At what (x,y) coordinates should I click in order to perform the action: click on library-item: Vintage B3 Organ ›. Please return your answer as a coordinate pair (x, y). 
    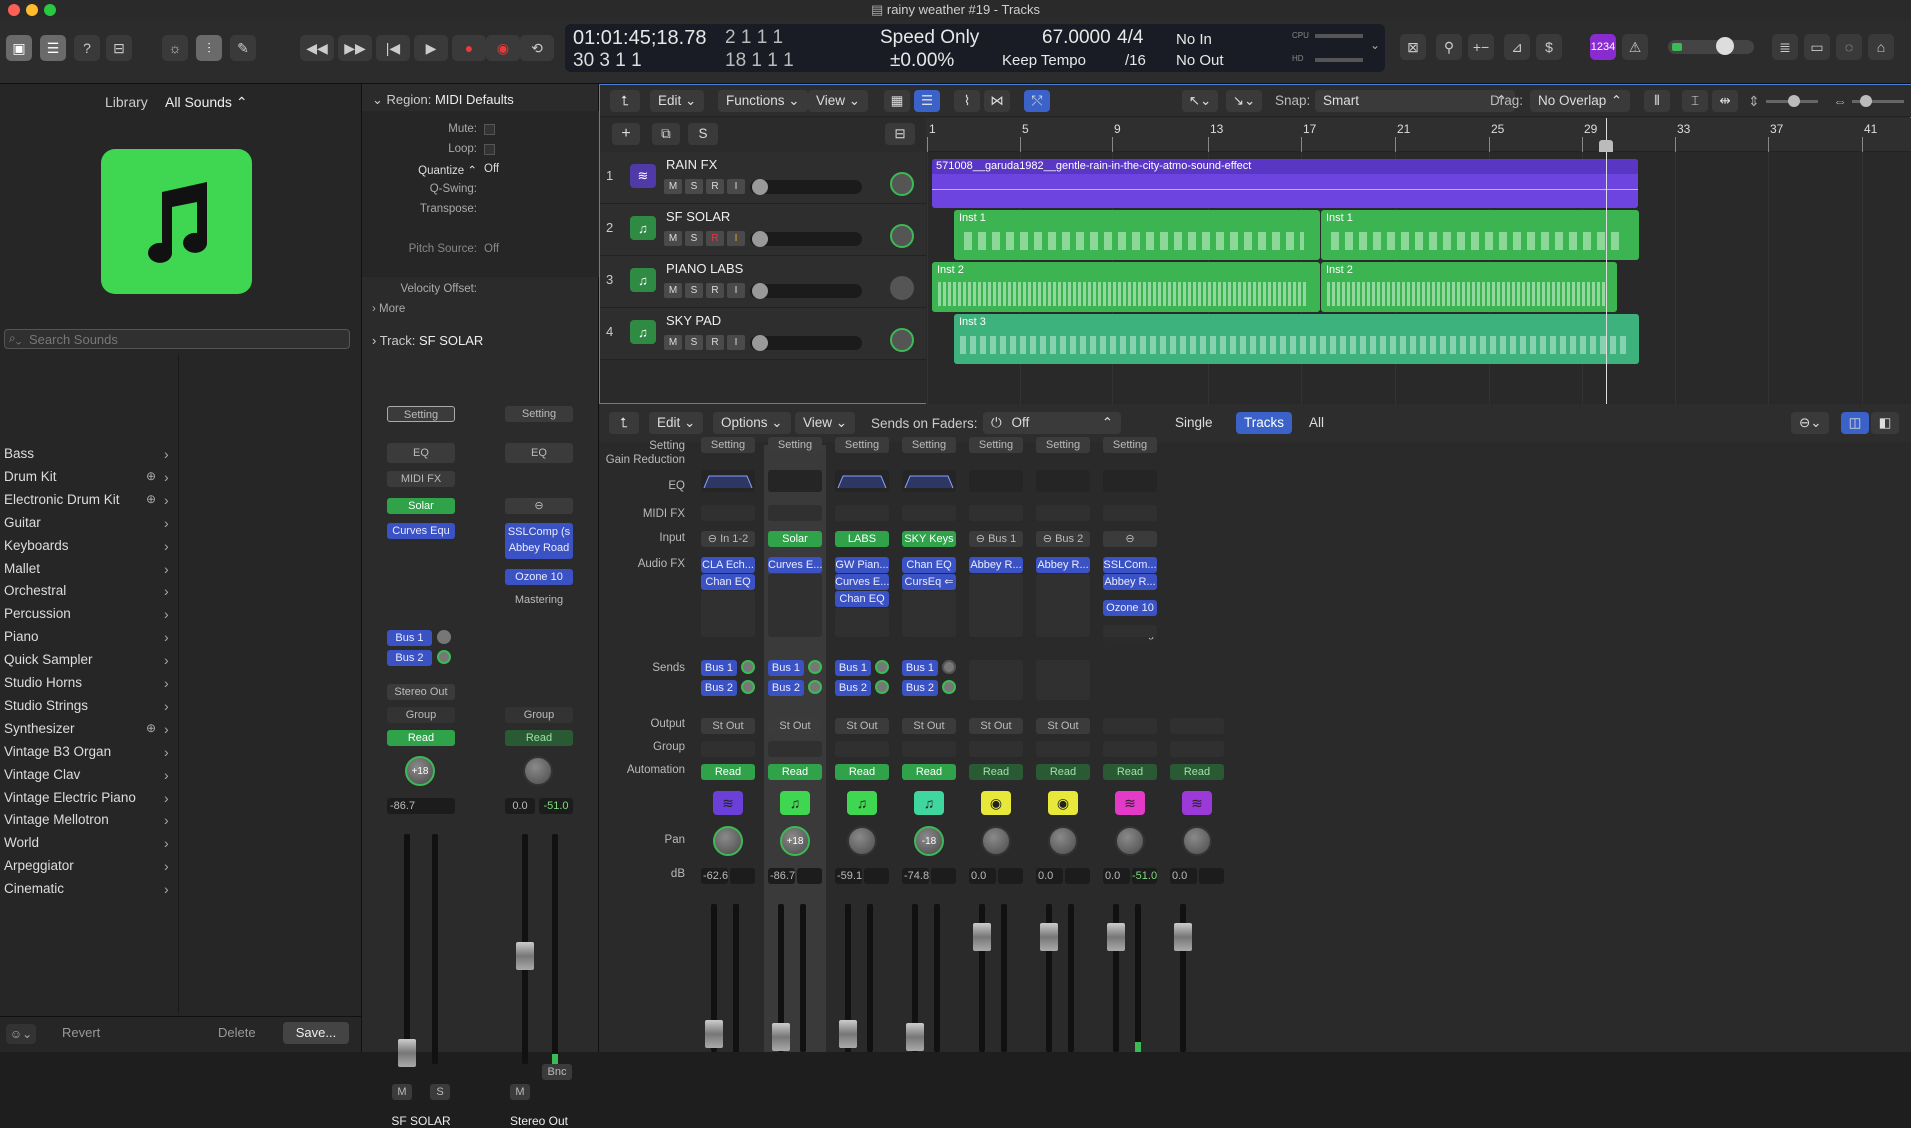
    Looking at the image, I should click on (89, 754).